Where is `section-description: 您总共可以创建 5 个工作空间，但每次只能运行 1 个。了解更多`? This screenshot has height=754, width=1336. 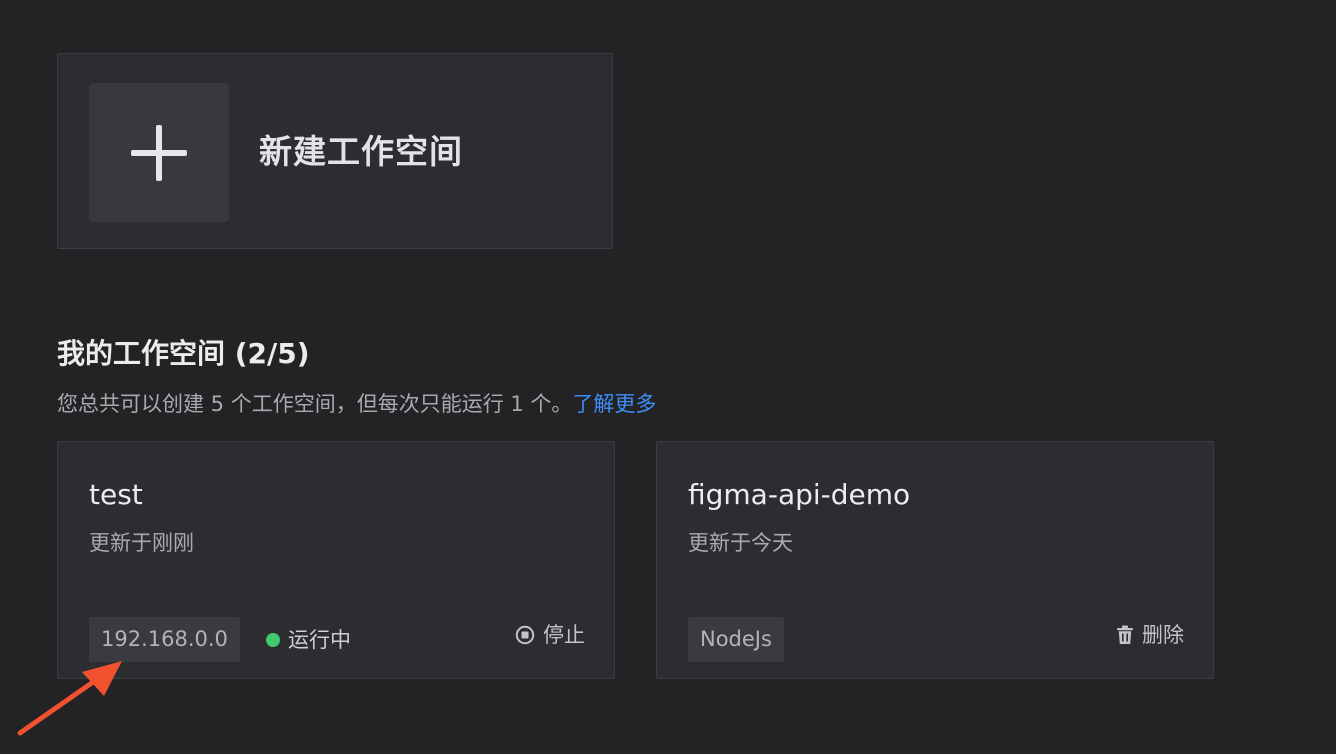
section-description: 您总共可以创建 5 个工作空间，但每次只能运行 1 个。了解更多 is located at coordinates (356, 404).